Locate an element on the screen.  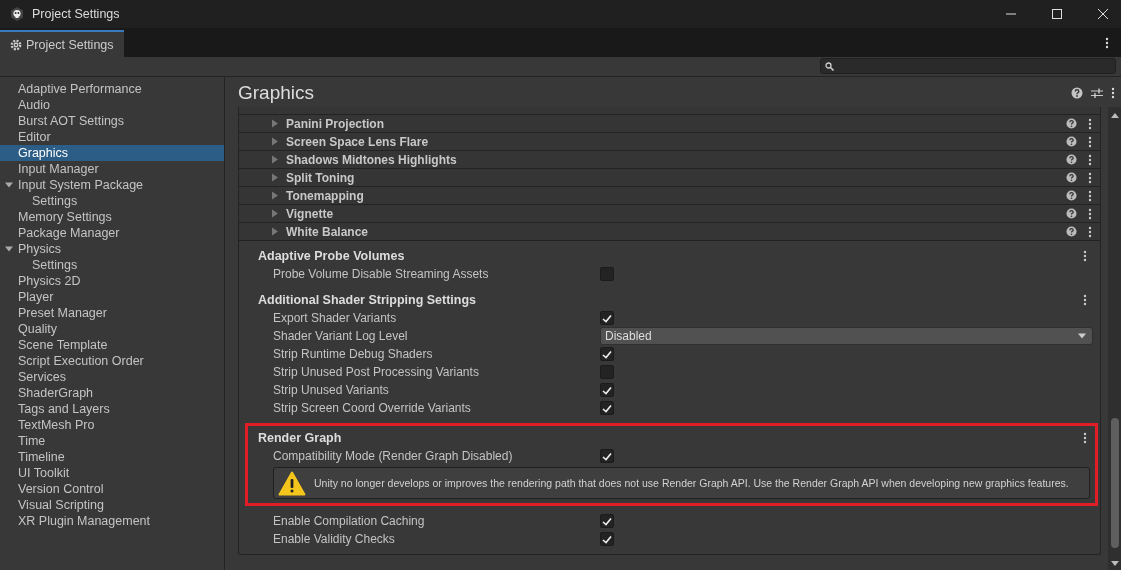
section-title: Additional Shader Stripping Settings is located at coordinates (368, 300).